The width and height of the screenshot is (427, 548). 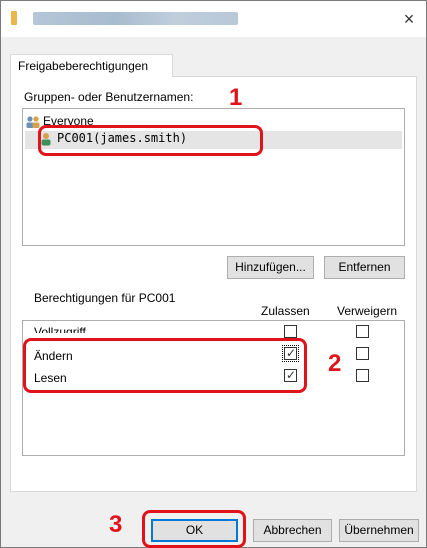 I want to click on folder-icon, so click(x=14, y=18).